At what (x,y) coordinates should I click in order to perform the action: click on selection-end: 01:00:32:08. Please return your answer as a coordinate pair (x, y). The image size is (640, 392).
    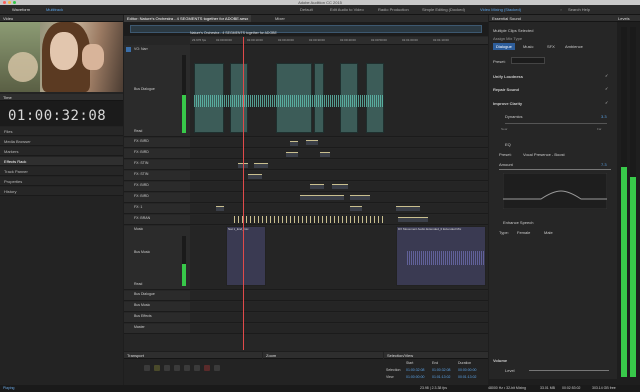
    Looking at the image, I should click on (441, 370).